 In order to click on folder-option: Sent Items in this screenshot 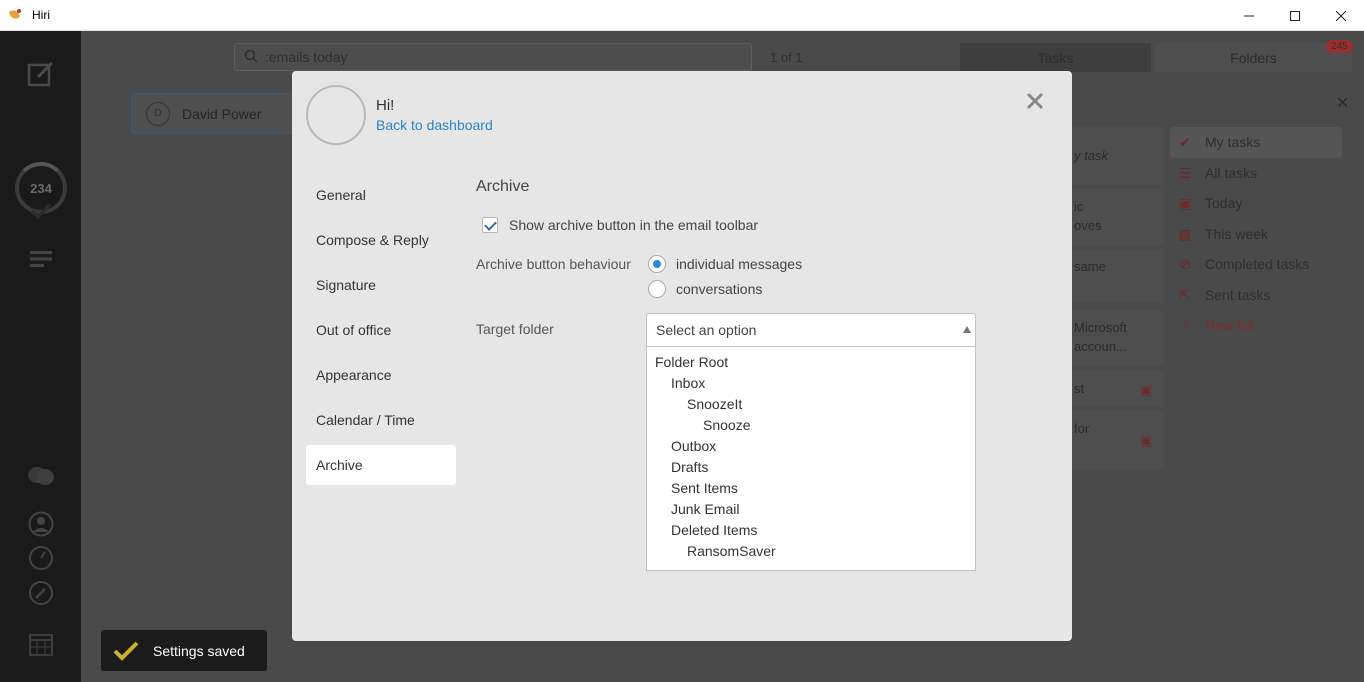, I will do `click(811, 488)`.